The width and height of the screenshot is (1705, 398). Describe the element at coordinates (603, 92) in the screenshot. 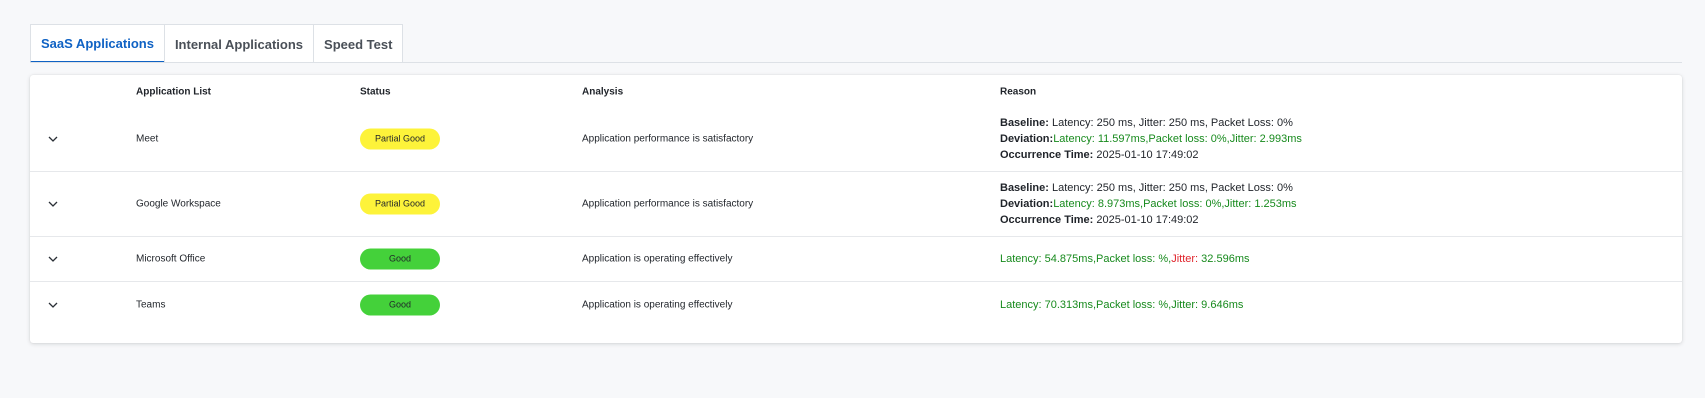

I see `header-analysis: Analysis` at that location.